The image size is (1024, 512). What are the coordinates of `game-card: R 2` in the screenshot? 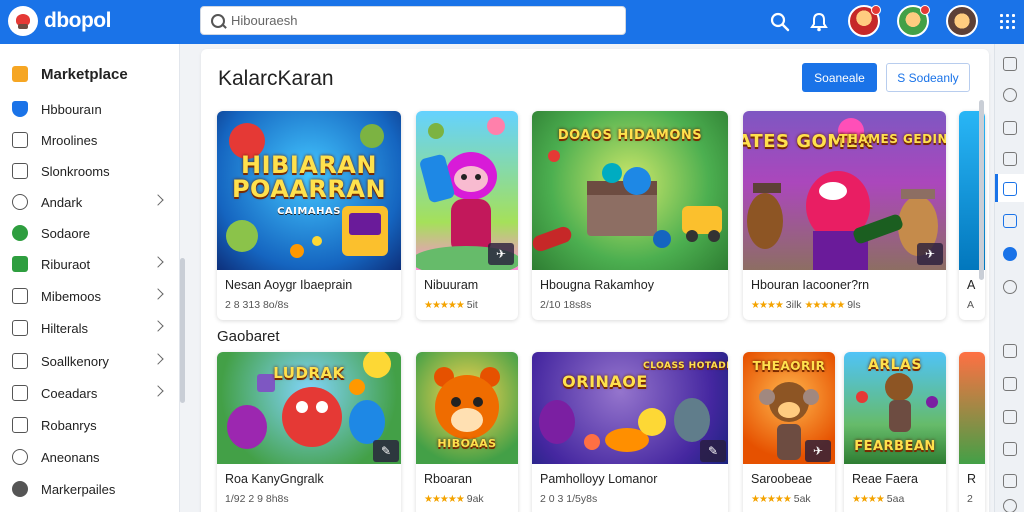 It's located at (972, 432).